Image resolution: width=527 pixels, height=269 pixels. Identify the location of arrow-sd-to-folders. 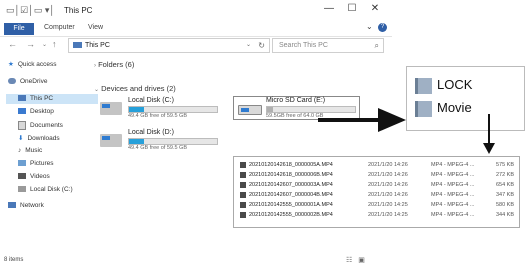
(362, 120).